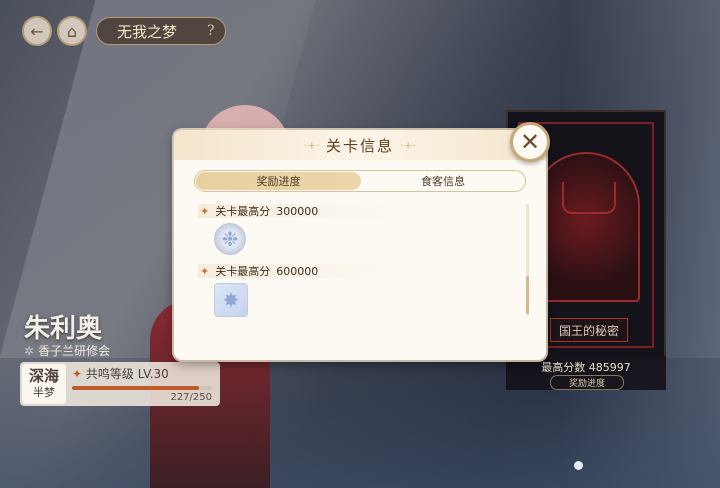 The image size is (720, 488). Describe the element at coordinates (587, 382) in the screenshot. I see `card-rewards-button: 奖励进度` at that location.